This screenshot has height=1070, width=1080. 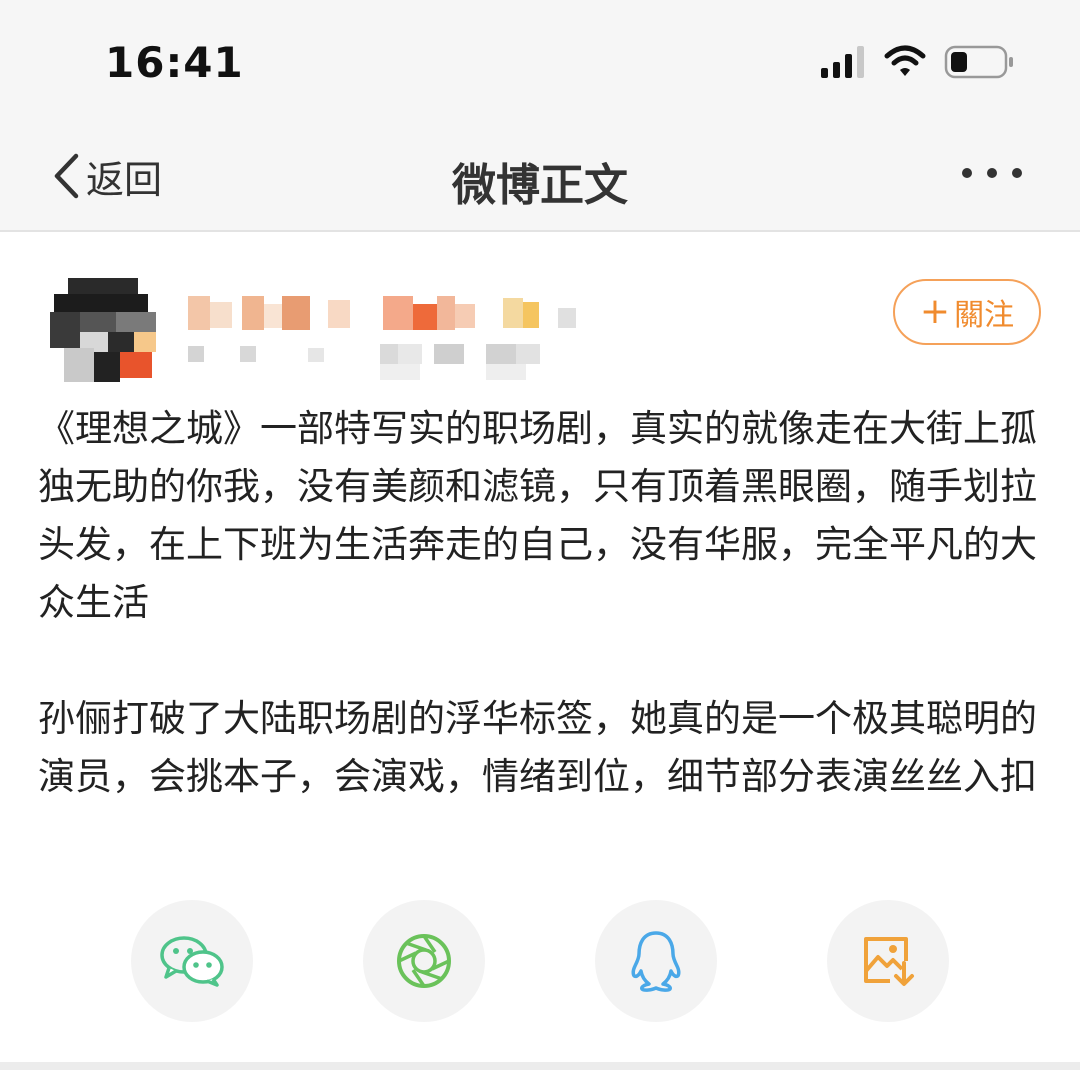 I want to click on bottom-divider, so click(x=540, y=1066).